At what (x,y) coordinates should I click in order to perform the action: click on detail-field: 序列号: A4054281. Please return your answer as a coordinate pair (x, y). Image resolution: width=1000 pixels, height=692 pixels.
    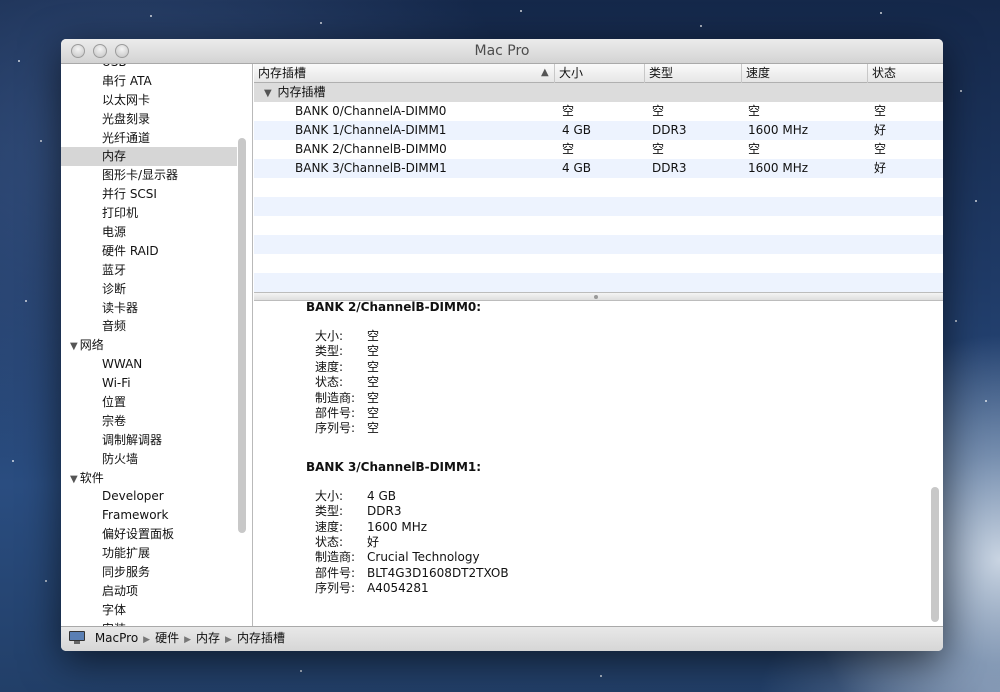
    Looking at the image, I should click on (407, 588).